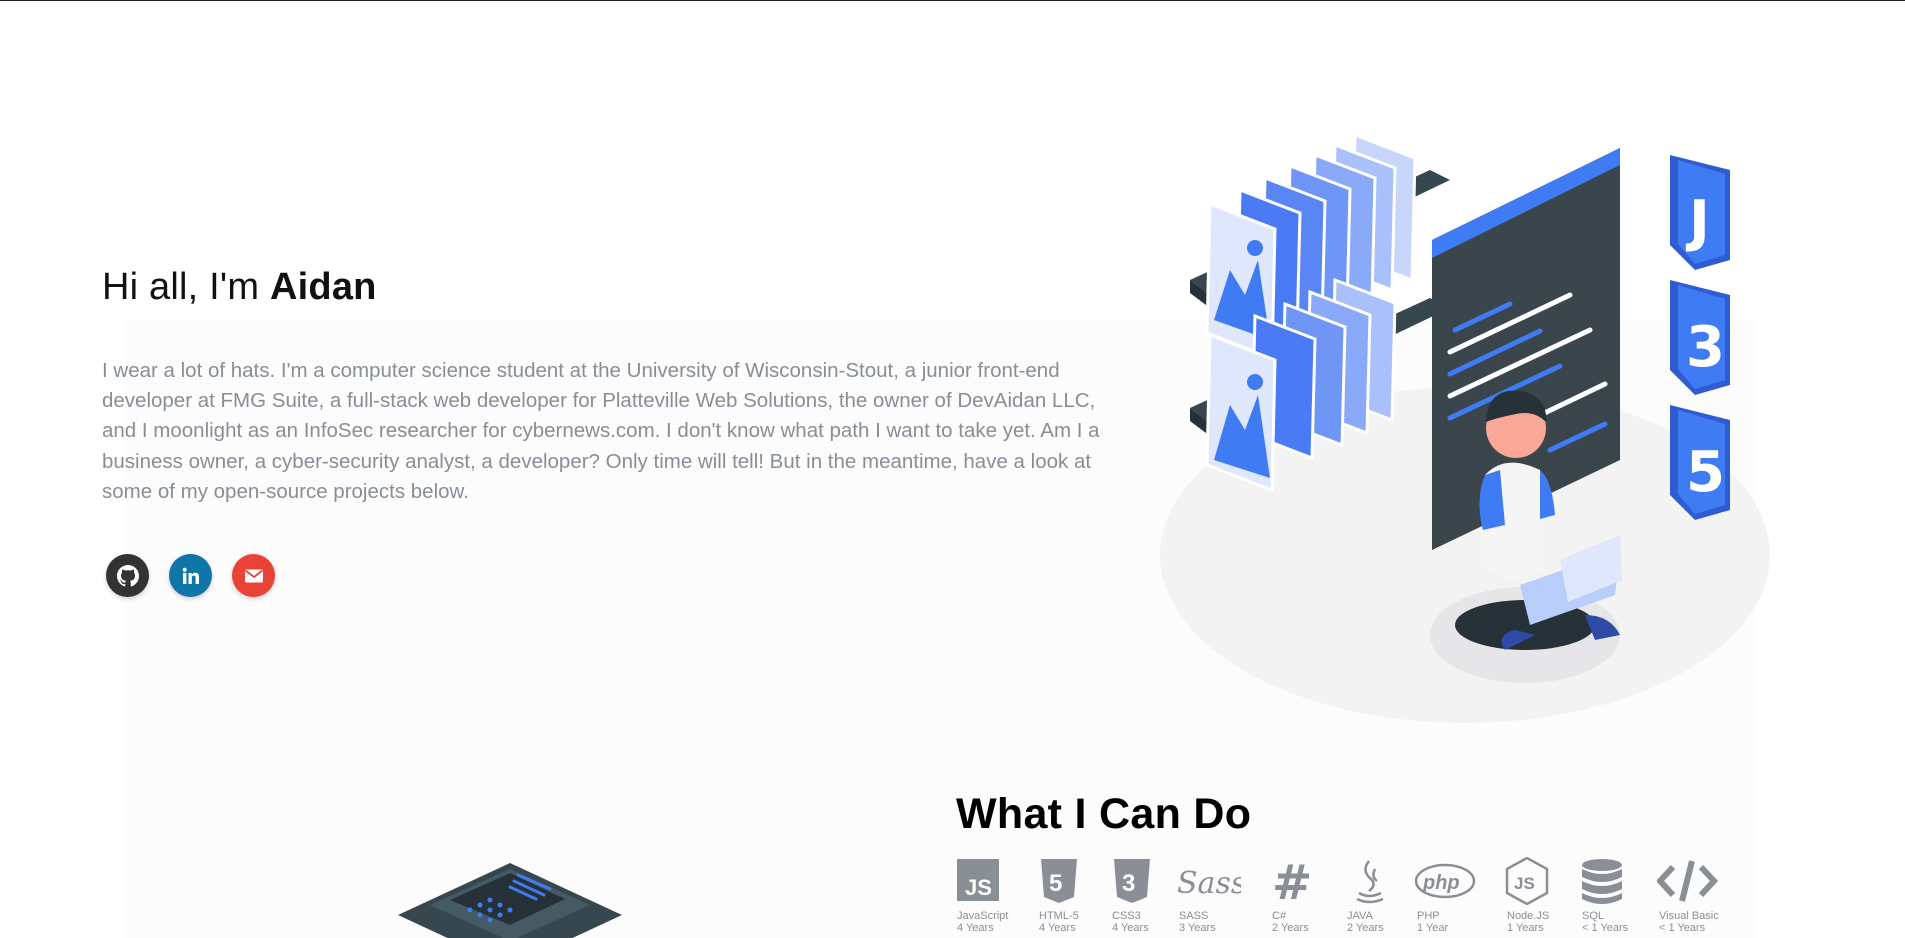 The width and height of the screenshot is (1905, 938). Describe the element at coordinates (323, 287) in the screenshot. I see `greeting-name: Aidan` at that location.